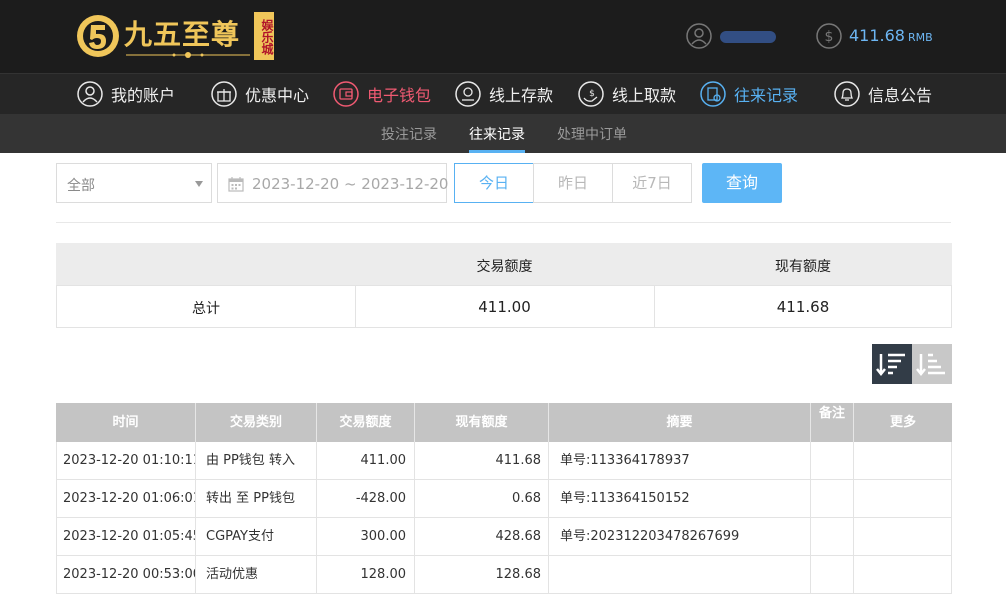 This screenshot has height=598, width=1006. I want to click on cell-type: 活动优惠, so click(232, 574).